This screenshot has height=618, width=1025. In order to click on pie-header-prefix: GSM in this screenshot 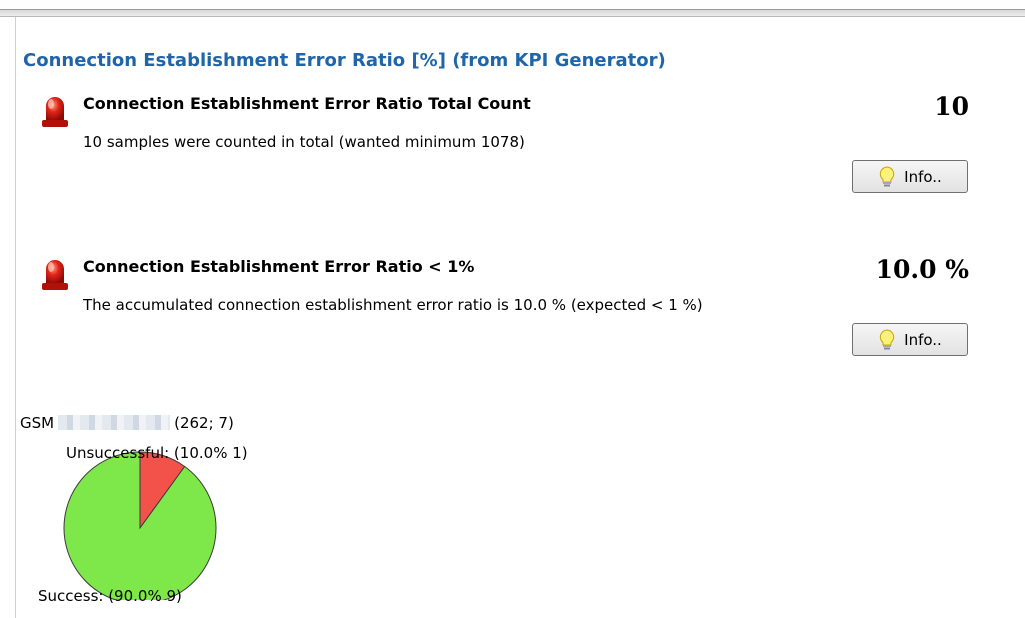, I will do `click(37, 423)`.